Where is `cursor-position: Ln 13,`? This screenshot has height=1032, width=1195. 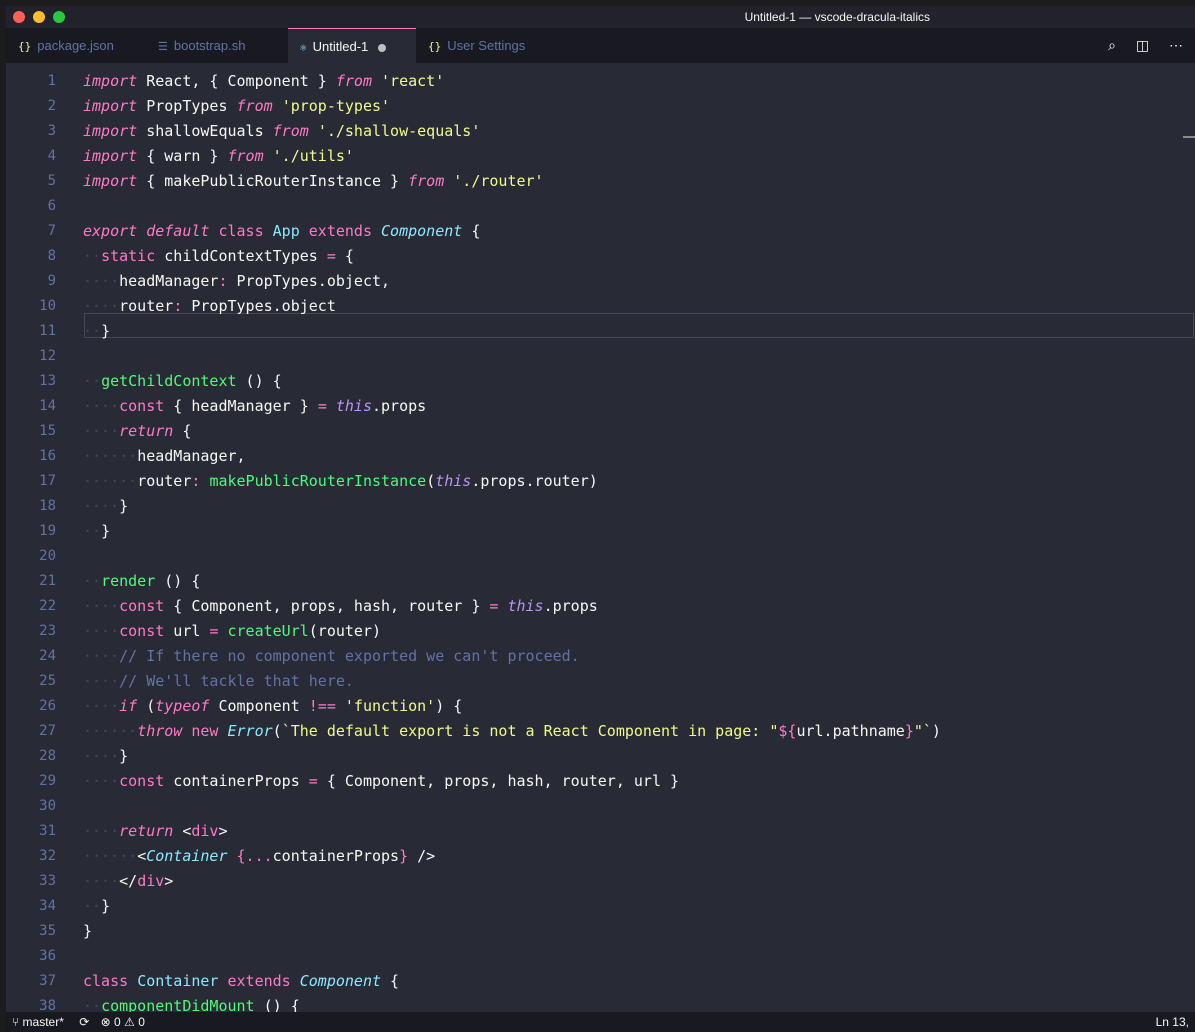
cursor-position: Ln 13, is located at coordinates (1172, 1022).